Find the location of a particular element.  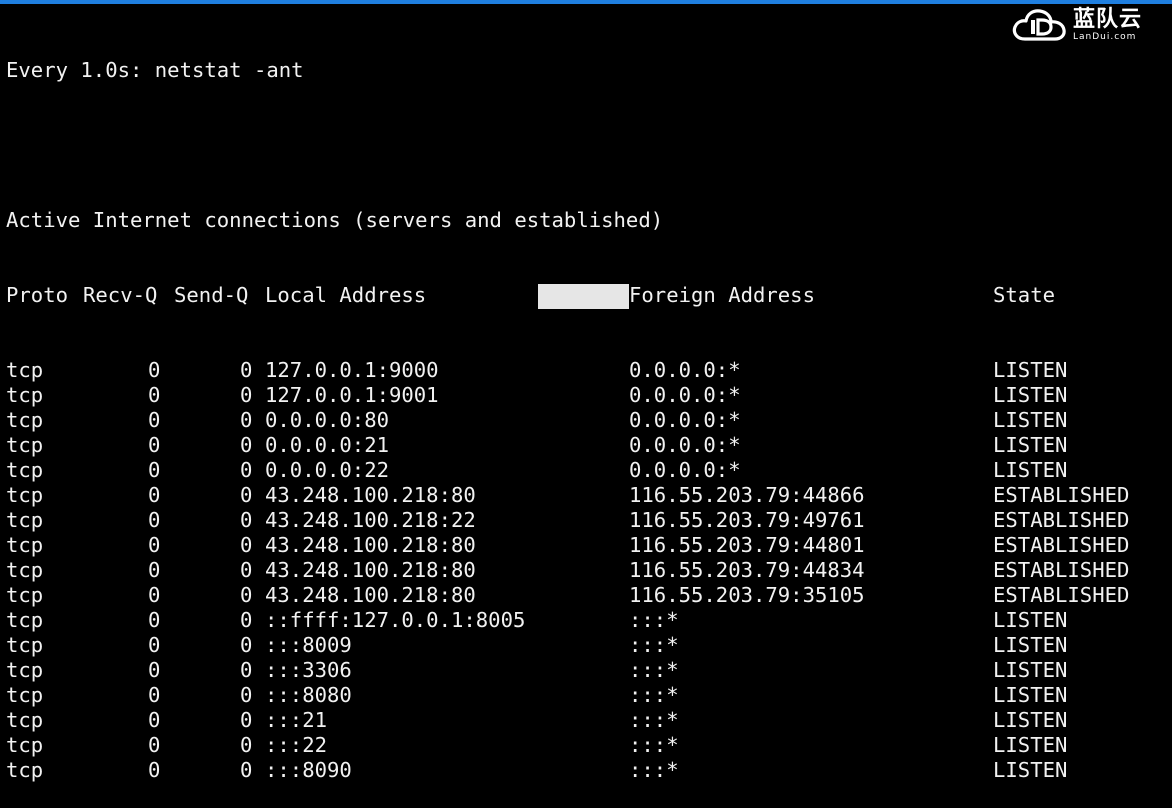

window-top-accent-bar is located at coordinates (586, 2).